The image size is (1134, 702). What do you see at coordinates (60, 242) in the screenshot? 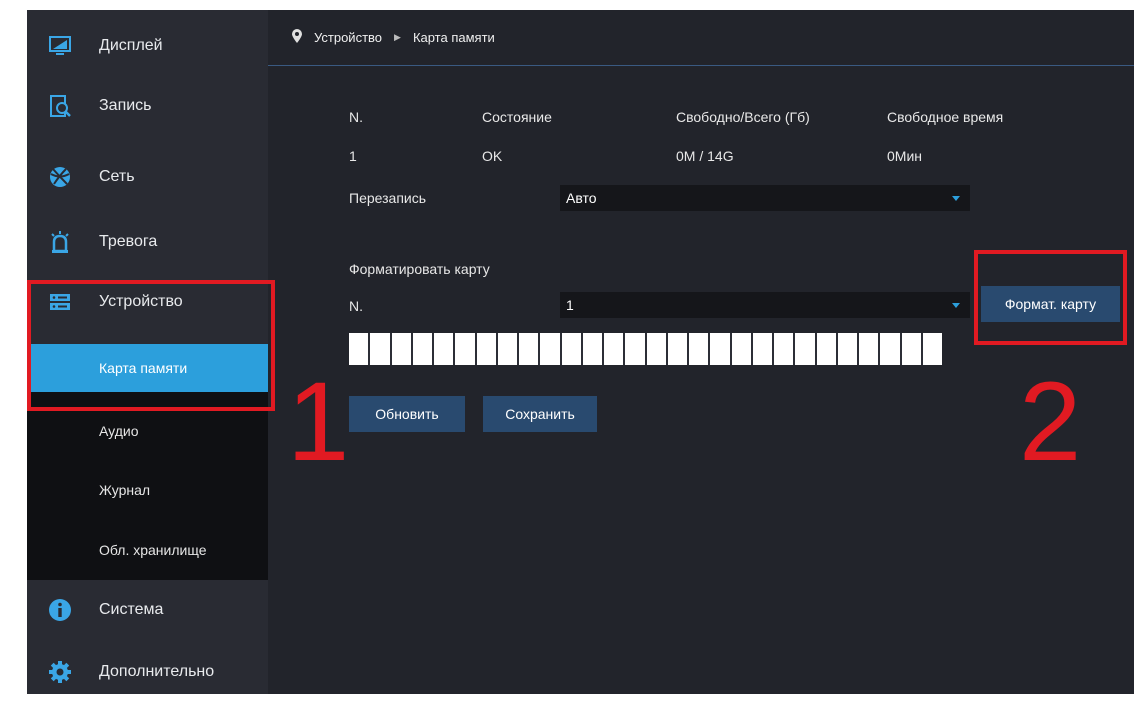
I see `alarm-icon` at bounding box center [60, 242].